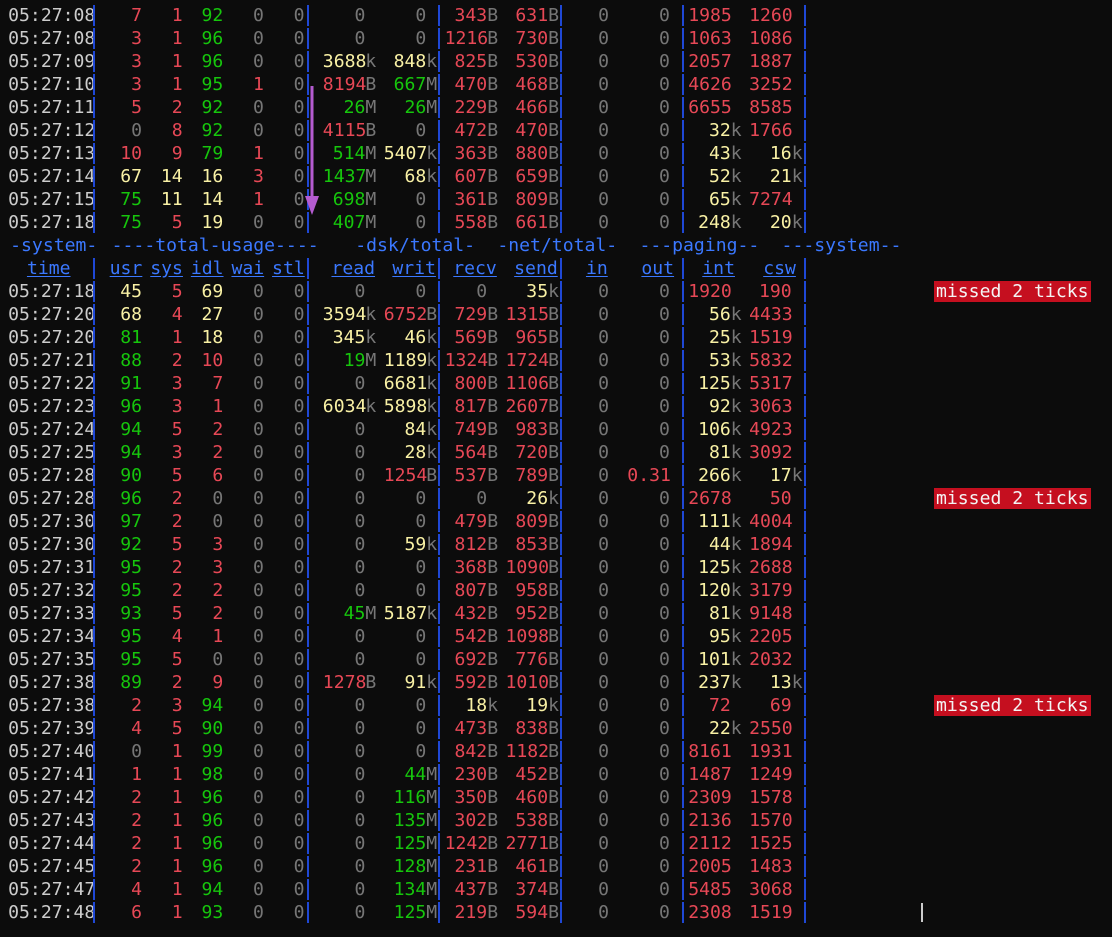 The height and width of the screenshot is (937, 1112). I want to click on cell-idl: 14, so click(212, 199).